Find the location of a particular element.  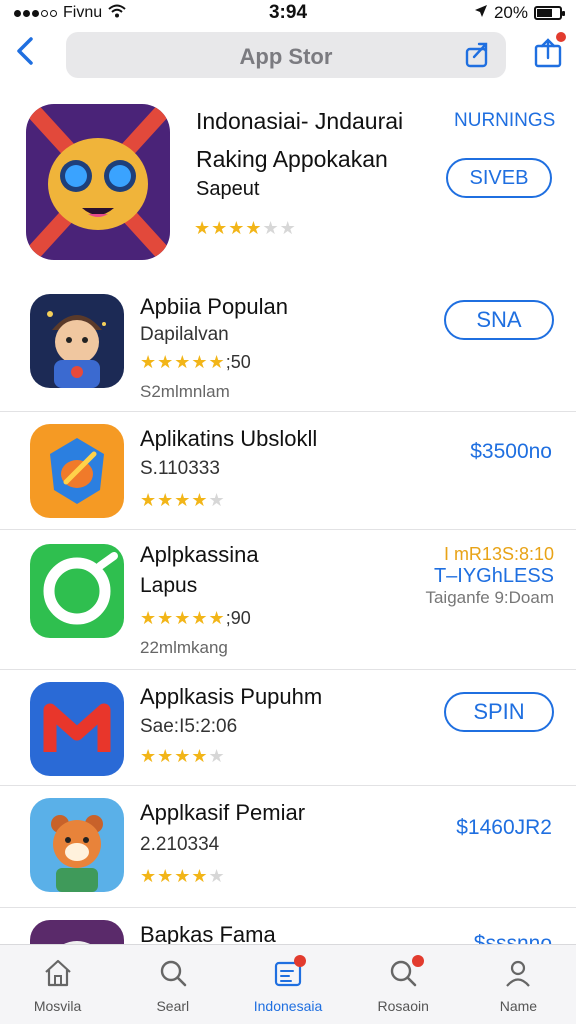

tab-label: Mosvila is located at coordinates (57, 1006).